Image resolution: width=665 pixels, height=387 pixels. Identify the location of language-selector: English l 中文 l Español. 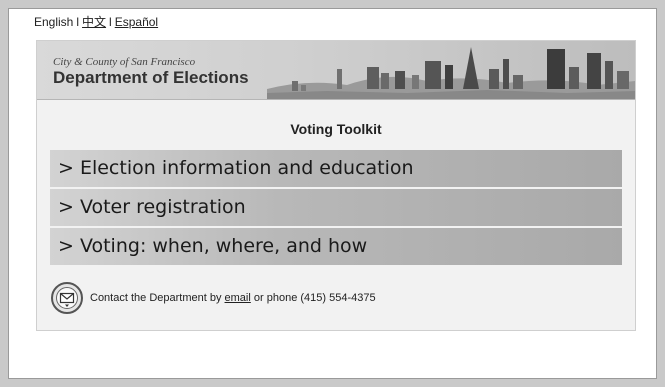
(96, 21).